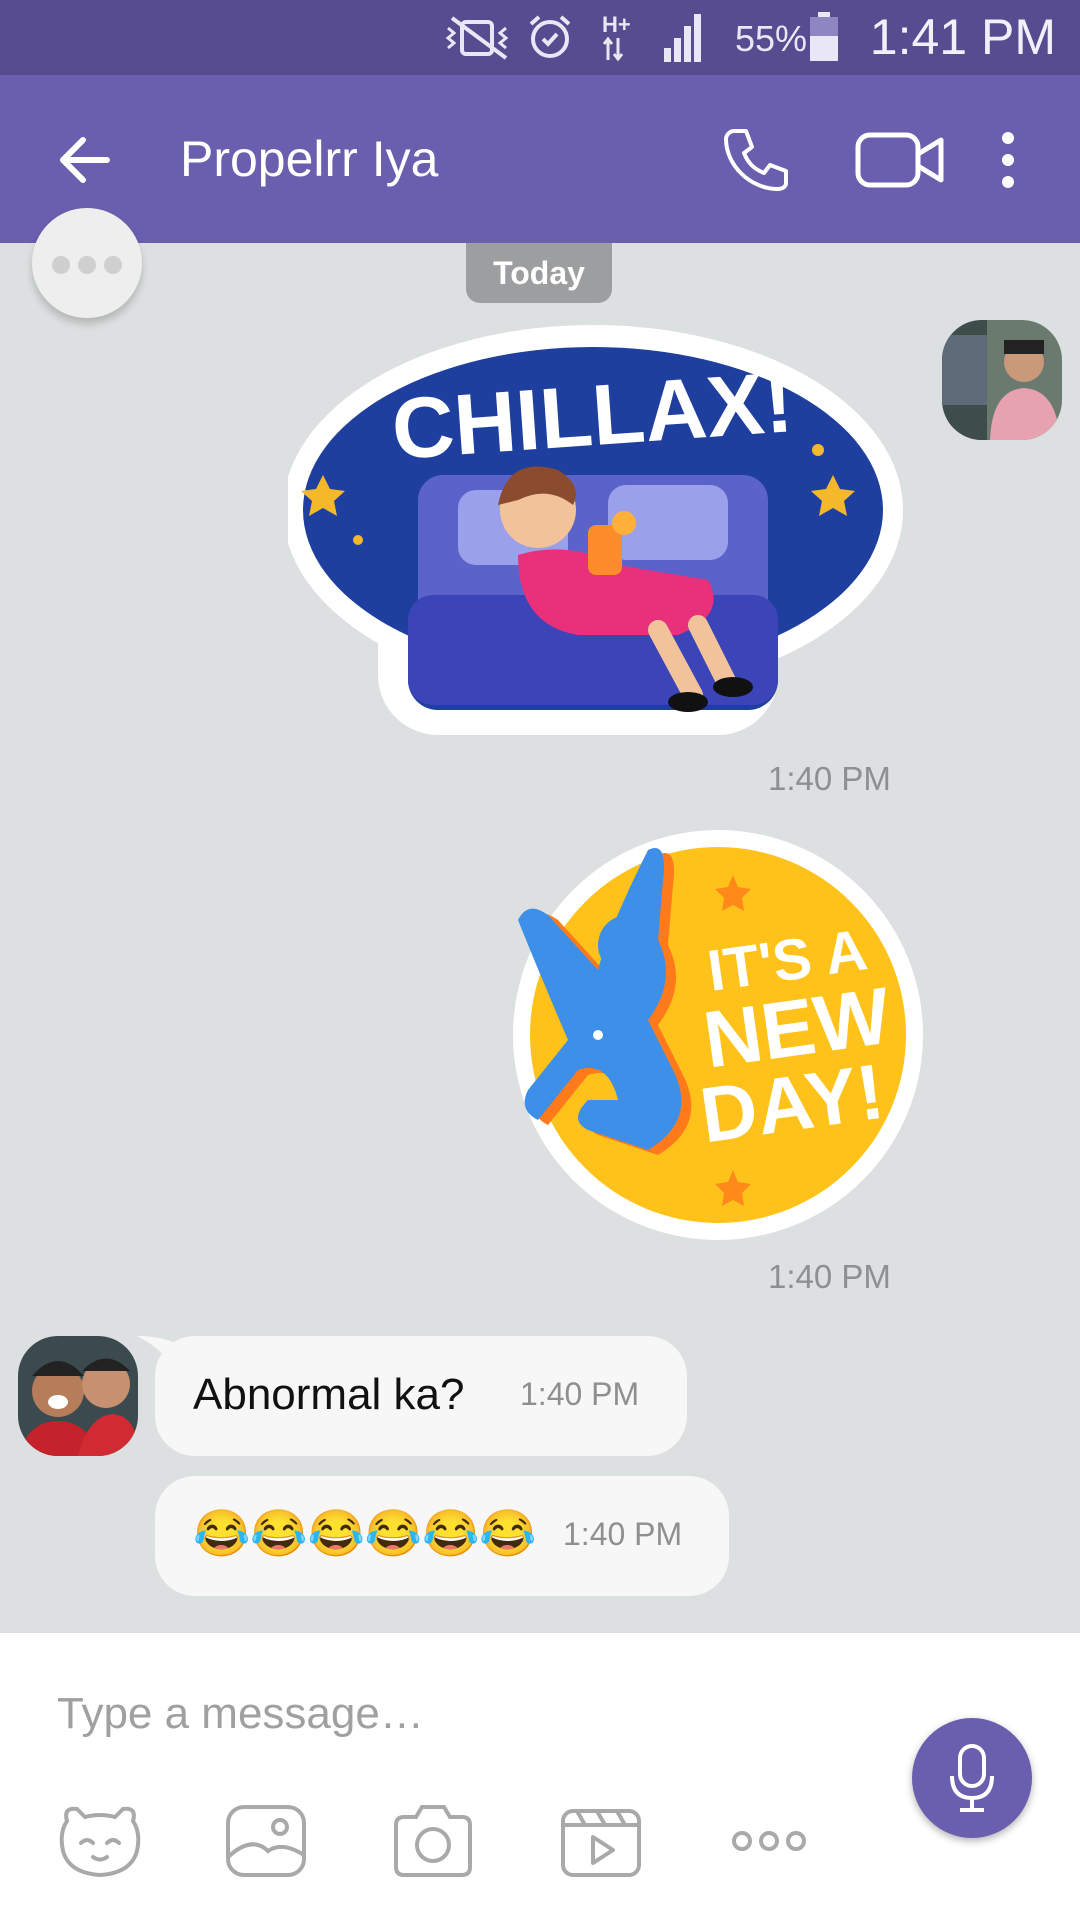 Image resolution: width=1080 pixels, height=1920 pixels. I want to click on bubble-tail, so click(157, 1356).